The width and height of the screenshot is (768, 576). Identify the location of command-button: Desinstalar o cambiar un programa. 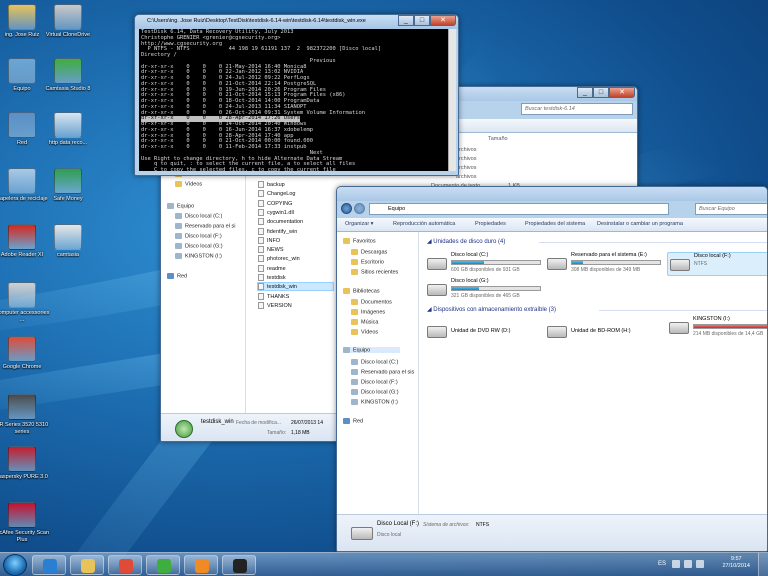
(640, 224).